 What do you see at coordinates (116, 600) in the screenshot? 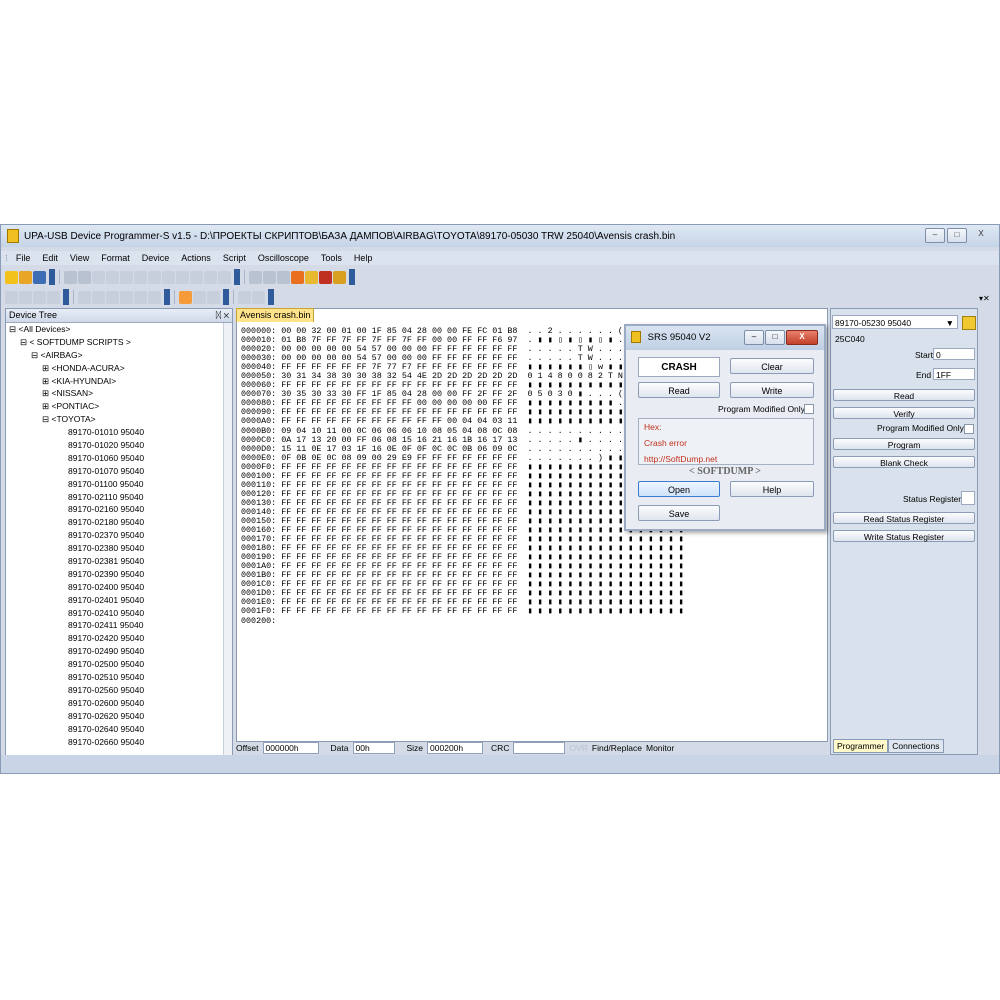
I see `tree-item: 89170-02401 95040` at bounding box center [116, 600].